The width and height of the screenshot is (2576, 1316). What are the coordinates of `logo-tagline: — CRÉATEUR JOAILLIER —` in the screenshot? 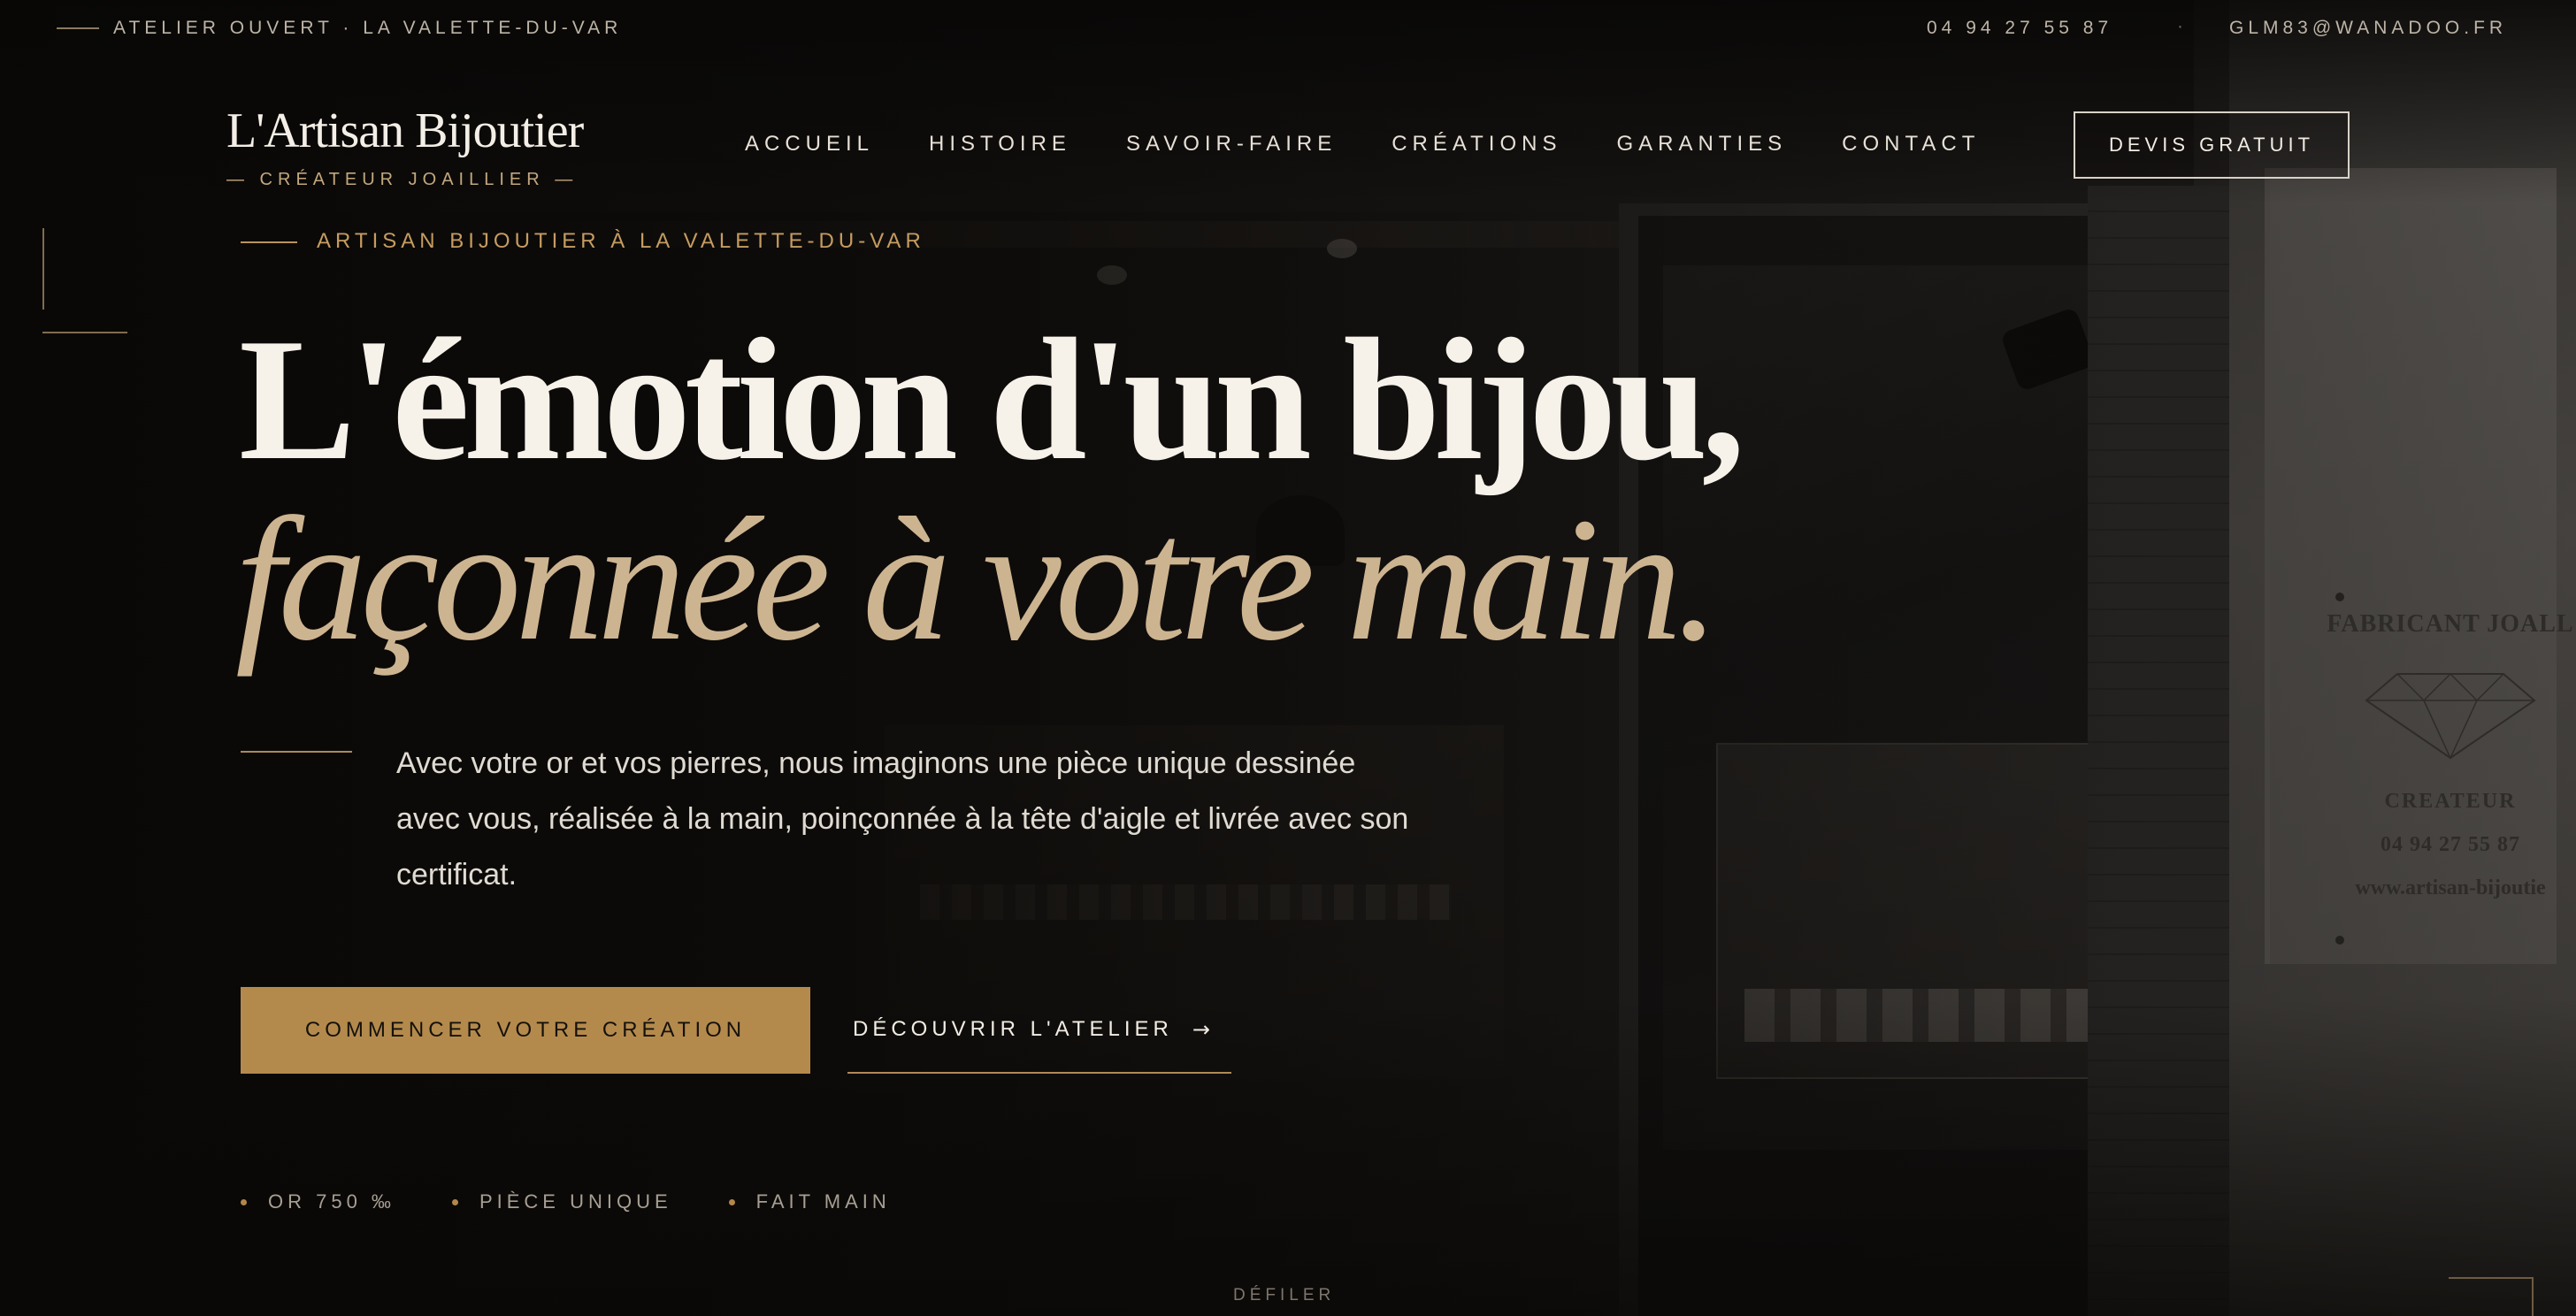 It's located at (402, 179).